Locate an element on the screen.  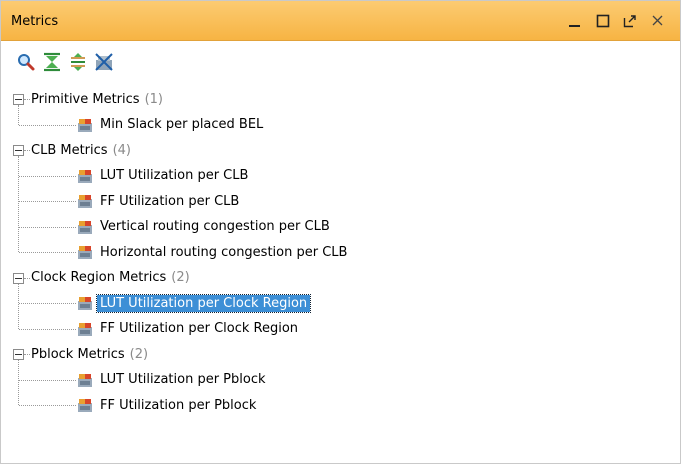
close-button is located at coordinates (658, 21).